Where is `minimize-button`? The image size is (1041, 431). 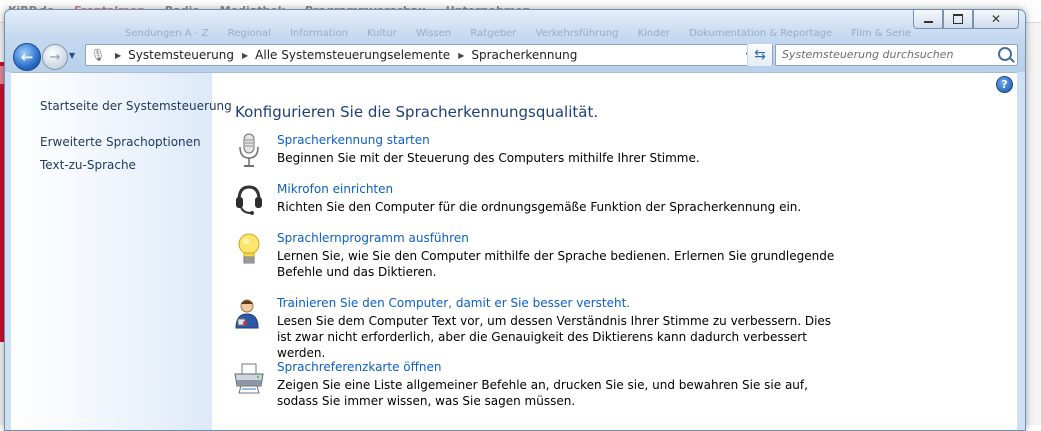
minimize-button is located at coordinates (928, 19).